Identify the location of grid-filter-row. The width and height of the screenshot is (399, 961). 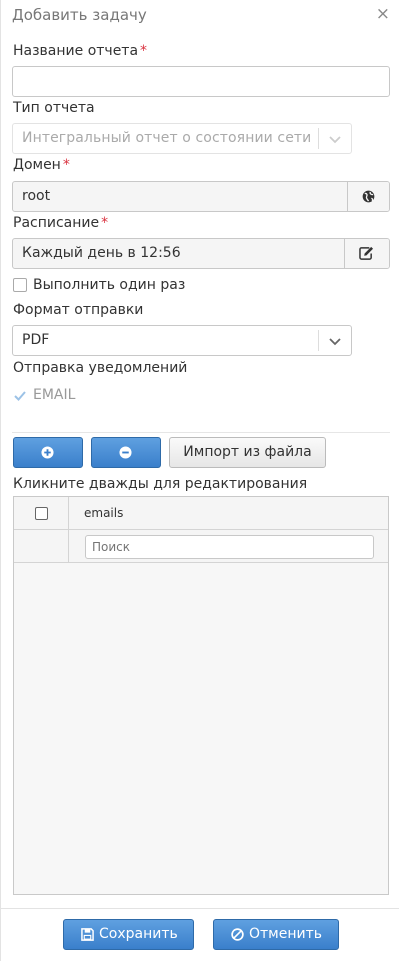
(201, 546).